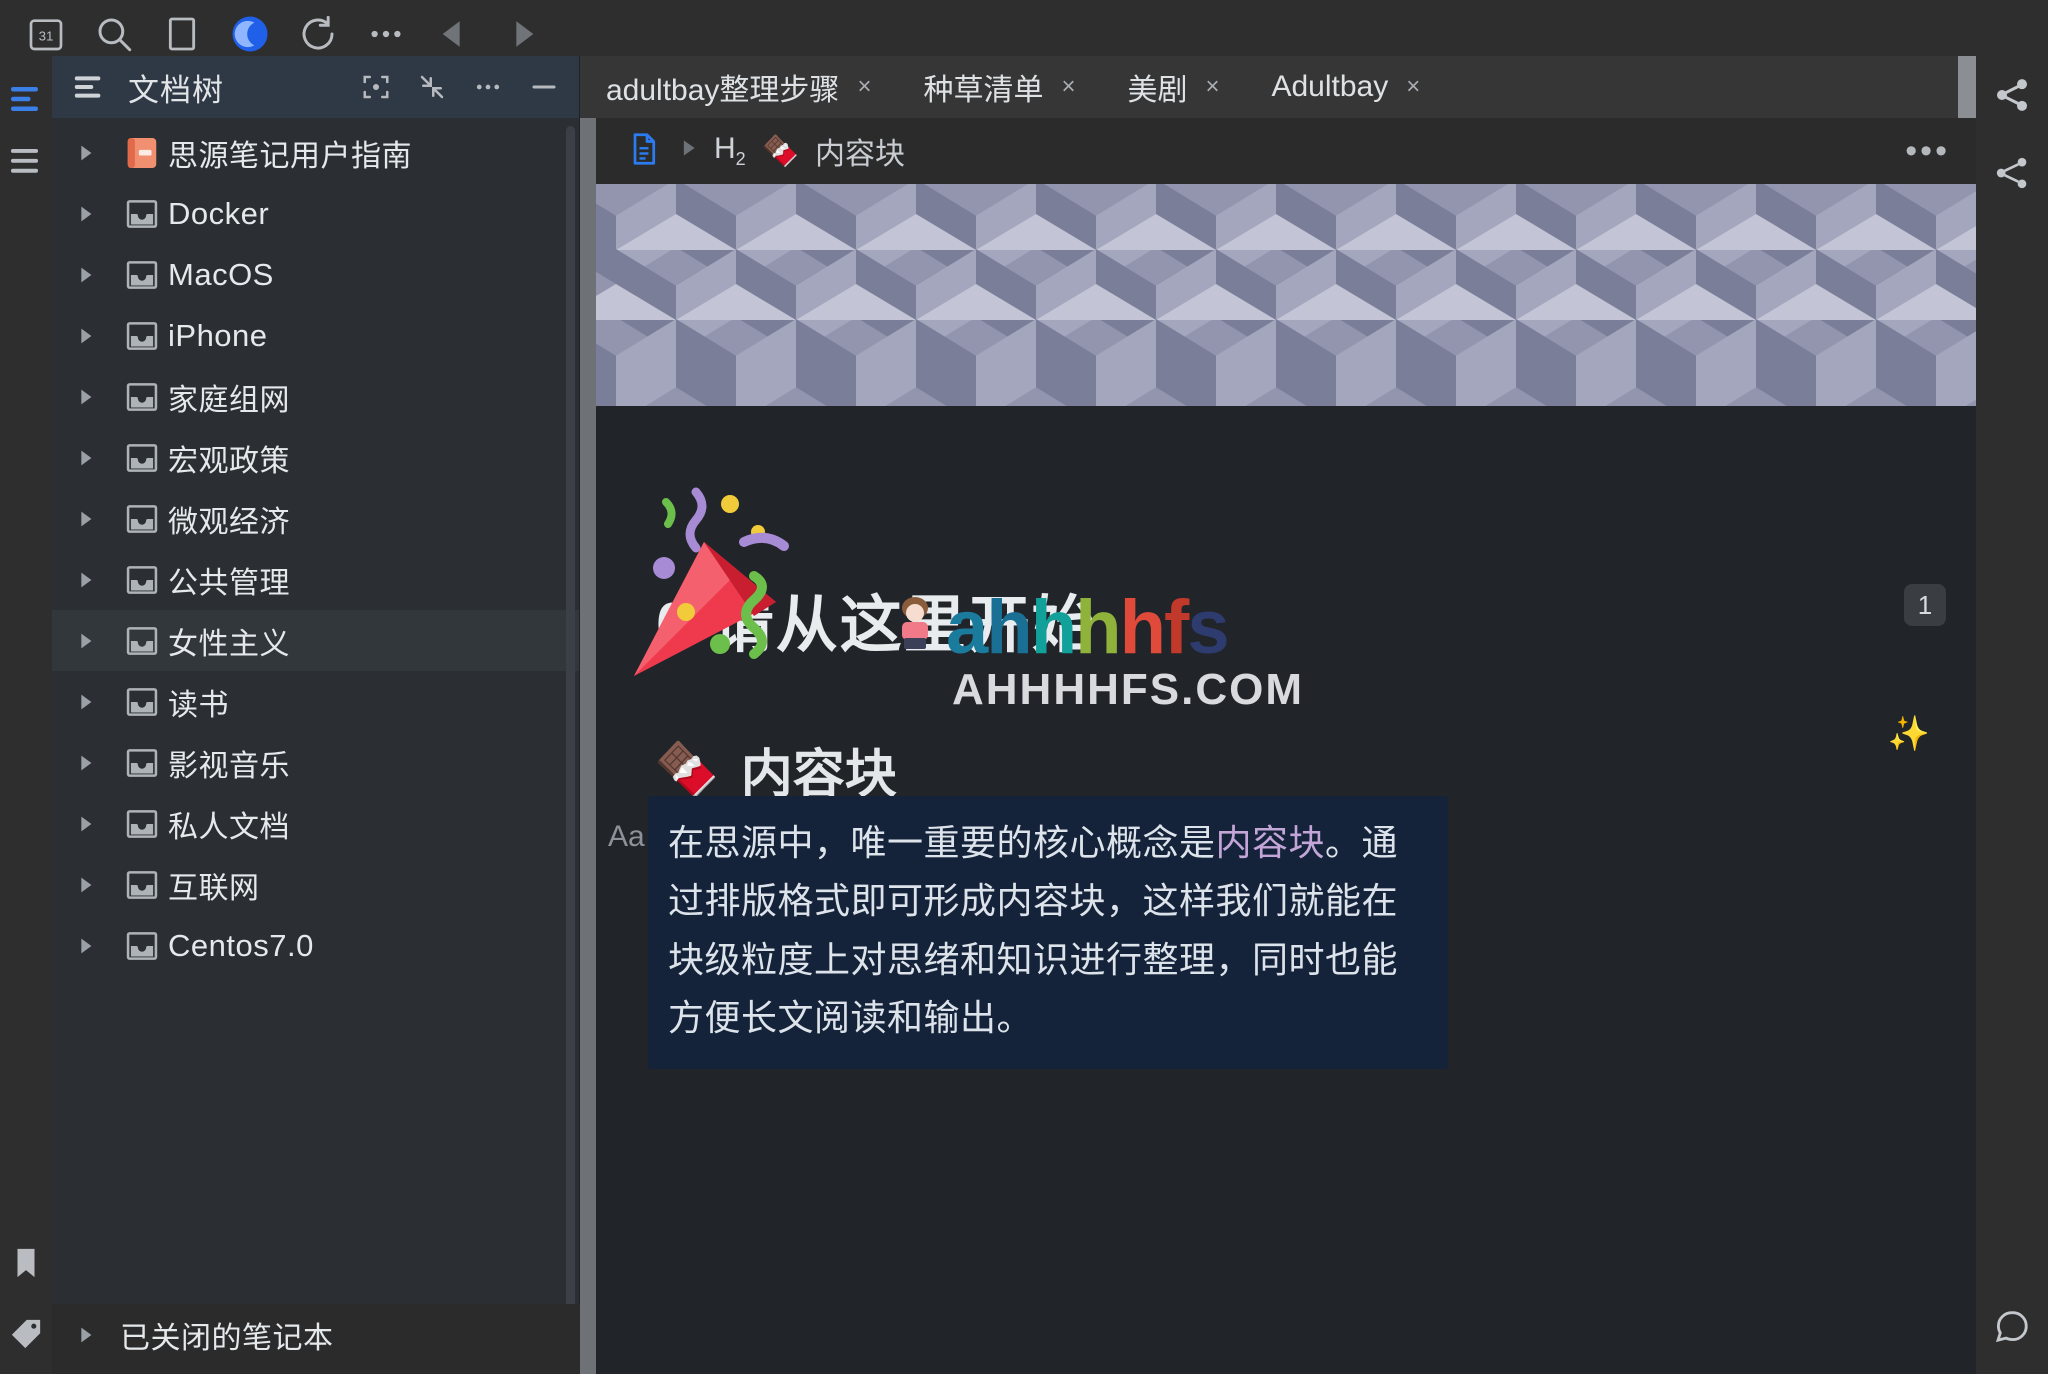 This screenshot has height=1374, width=2048. What do you see at coordinates (2012, 173) in the screenshot?
I see `graph-icon` at bounding box center [2012, 173].